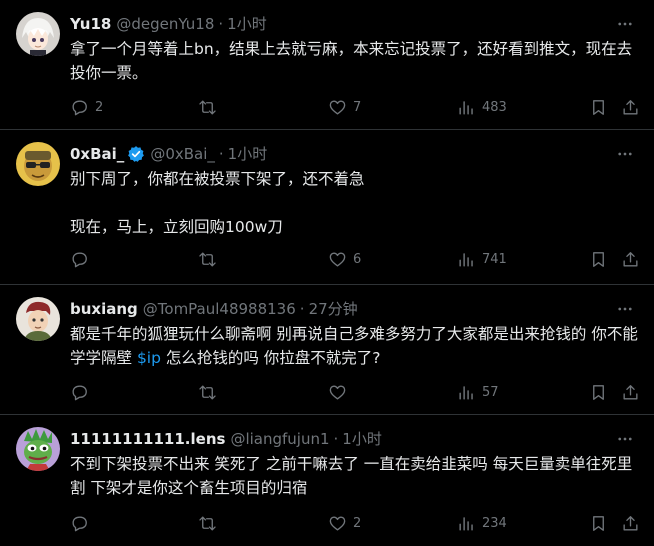 This screenshot has height=546, width=654. I want to click on view-count: 234, so click(494, 523).